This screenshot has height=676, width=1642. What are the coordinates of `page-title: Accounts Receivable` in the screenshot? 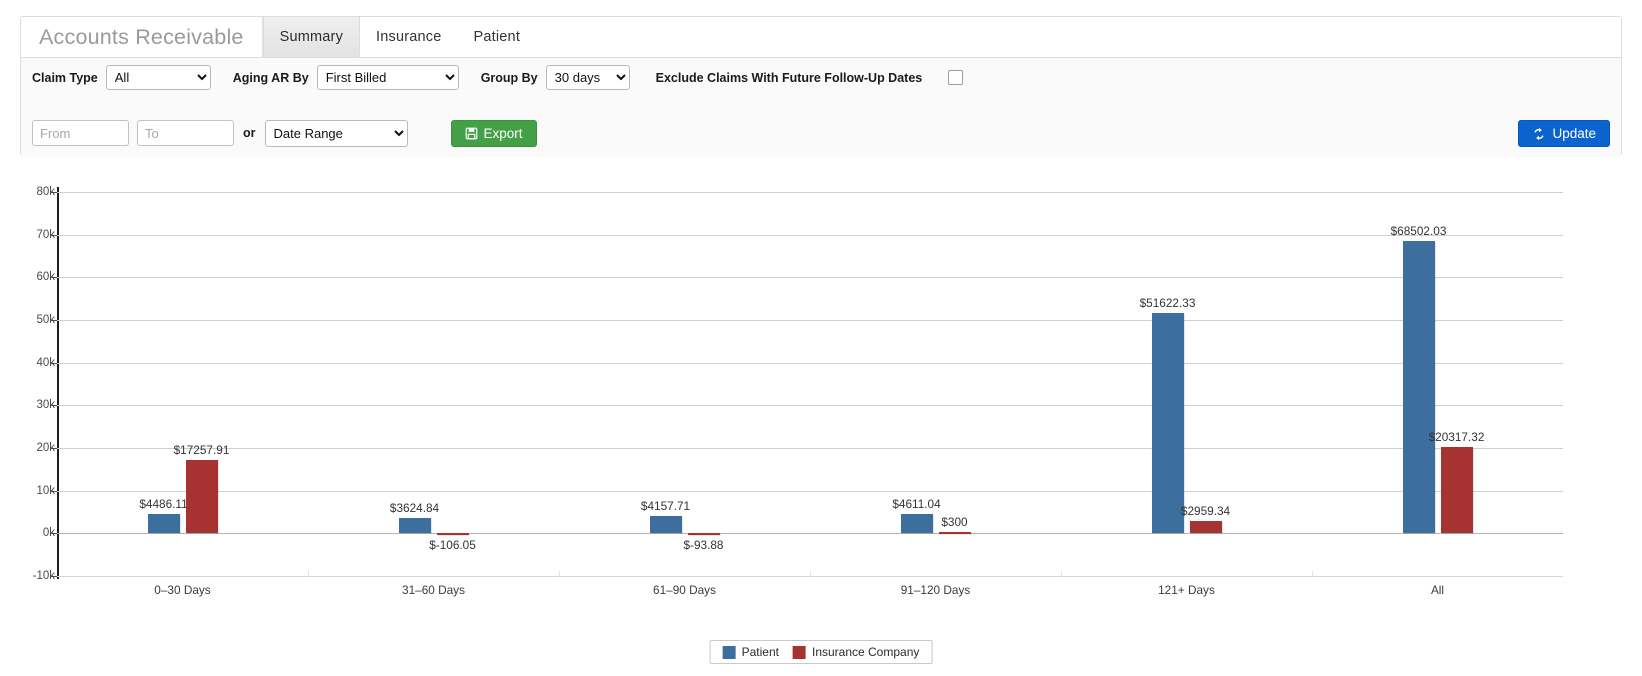 It's located at (142, 37).